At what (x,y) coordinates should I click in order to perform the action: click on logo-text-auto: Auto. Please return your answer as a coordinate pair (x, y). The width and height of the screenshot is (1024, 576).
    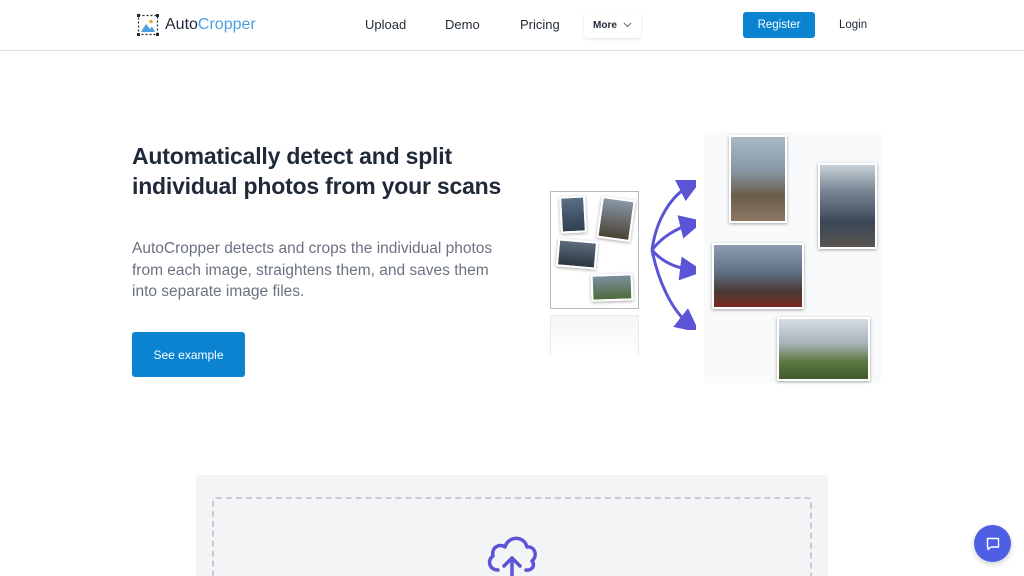
    Looking at the image, I should click on (181, 24).